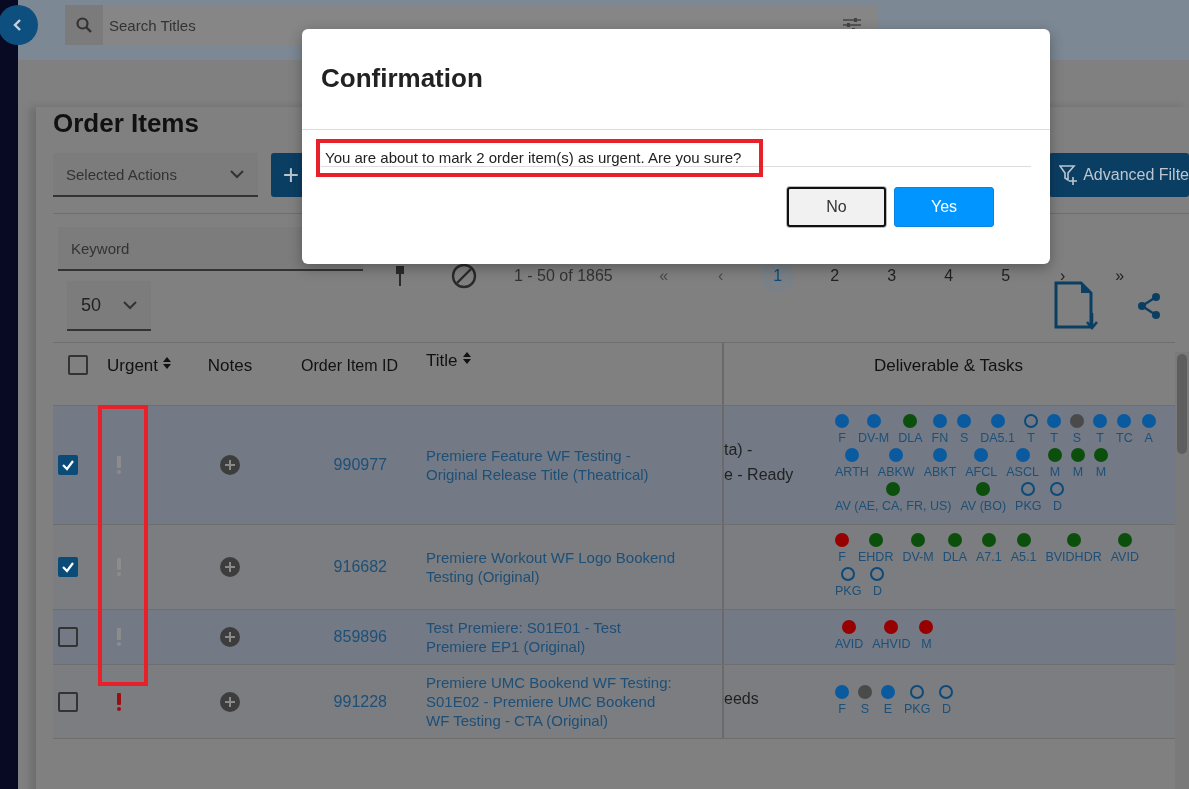 The image size is (1189, 789). What do you see at coordinates (891, 276) in the screenshot?
I see `page-button: 3` at bounding box center [891, 276].